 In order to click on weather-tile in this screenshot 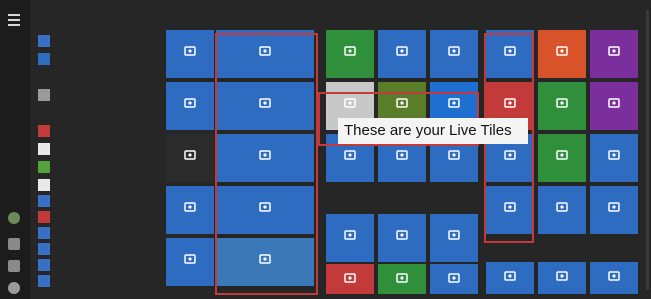, I will do `click(265, 106)`.